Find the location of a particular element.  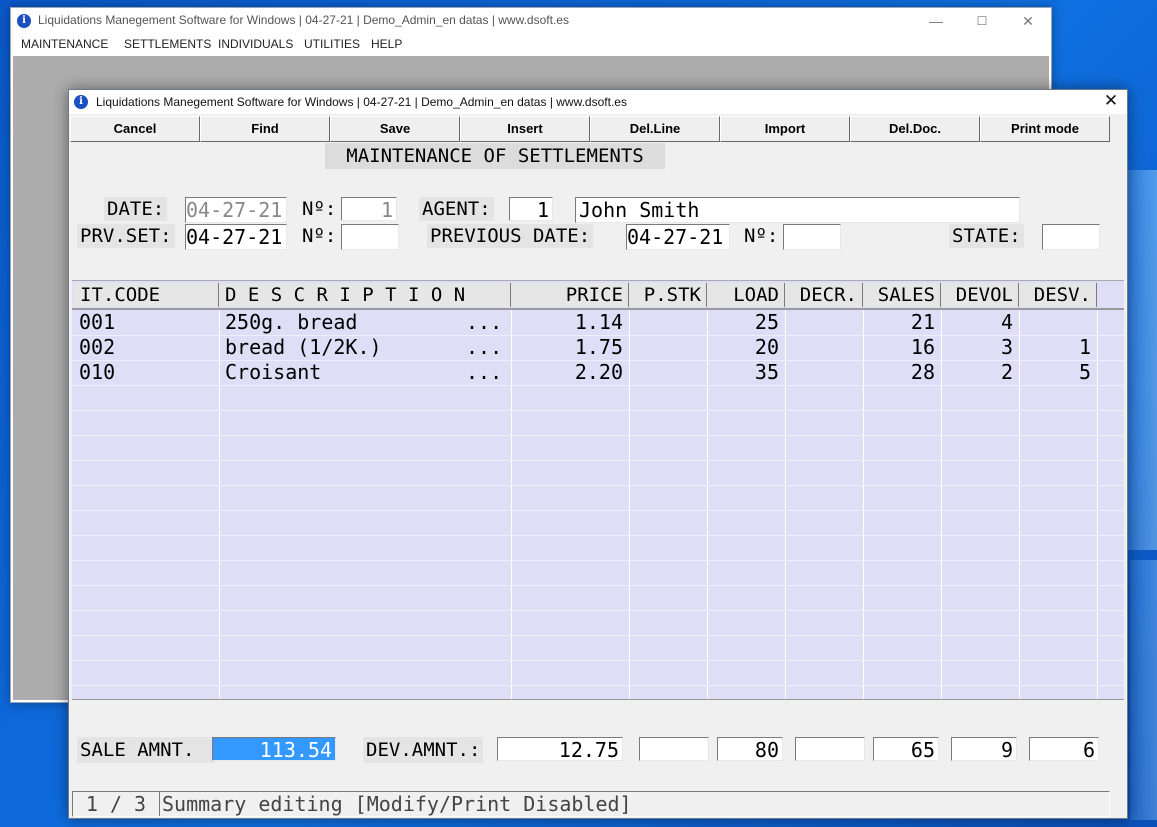

cell-description: bread (1/2K.) is located at coordinates (303, 347).